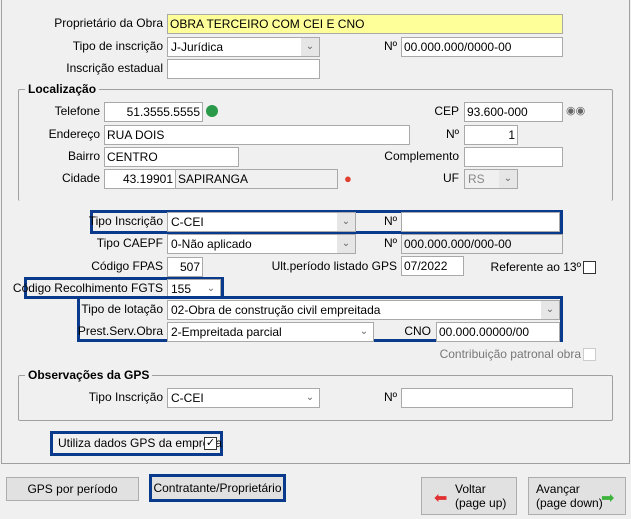  I want to click on numero-label: Nº, so click(452, 134).